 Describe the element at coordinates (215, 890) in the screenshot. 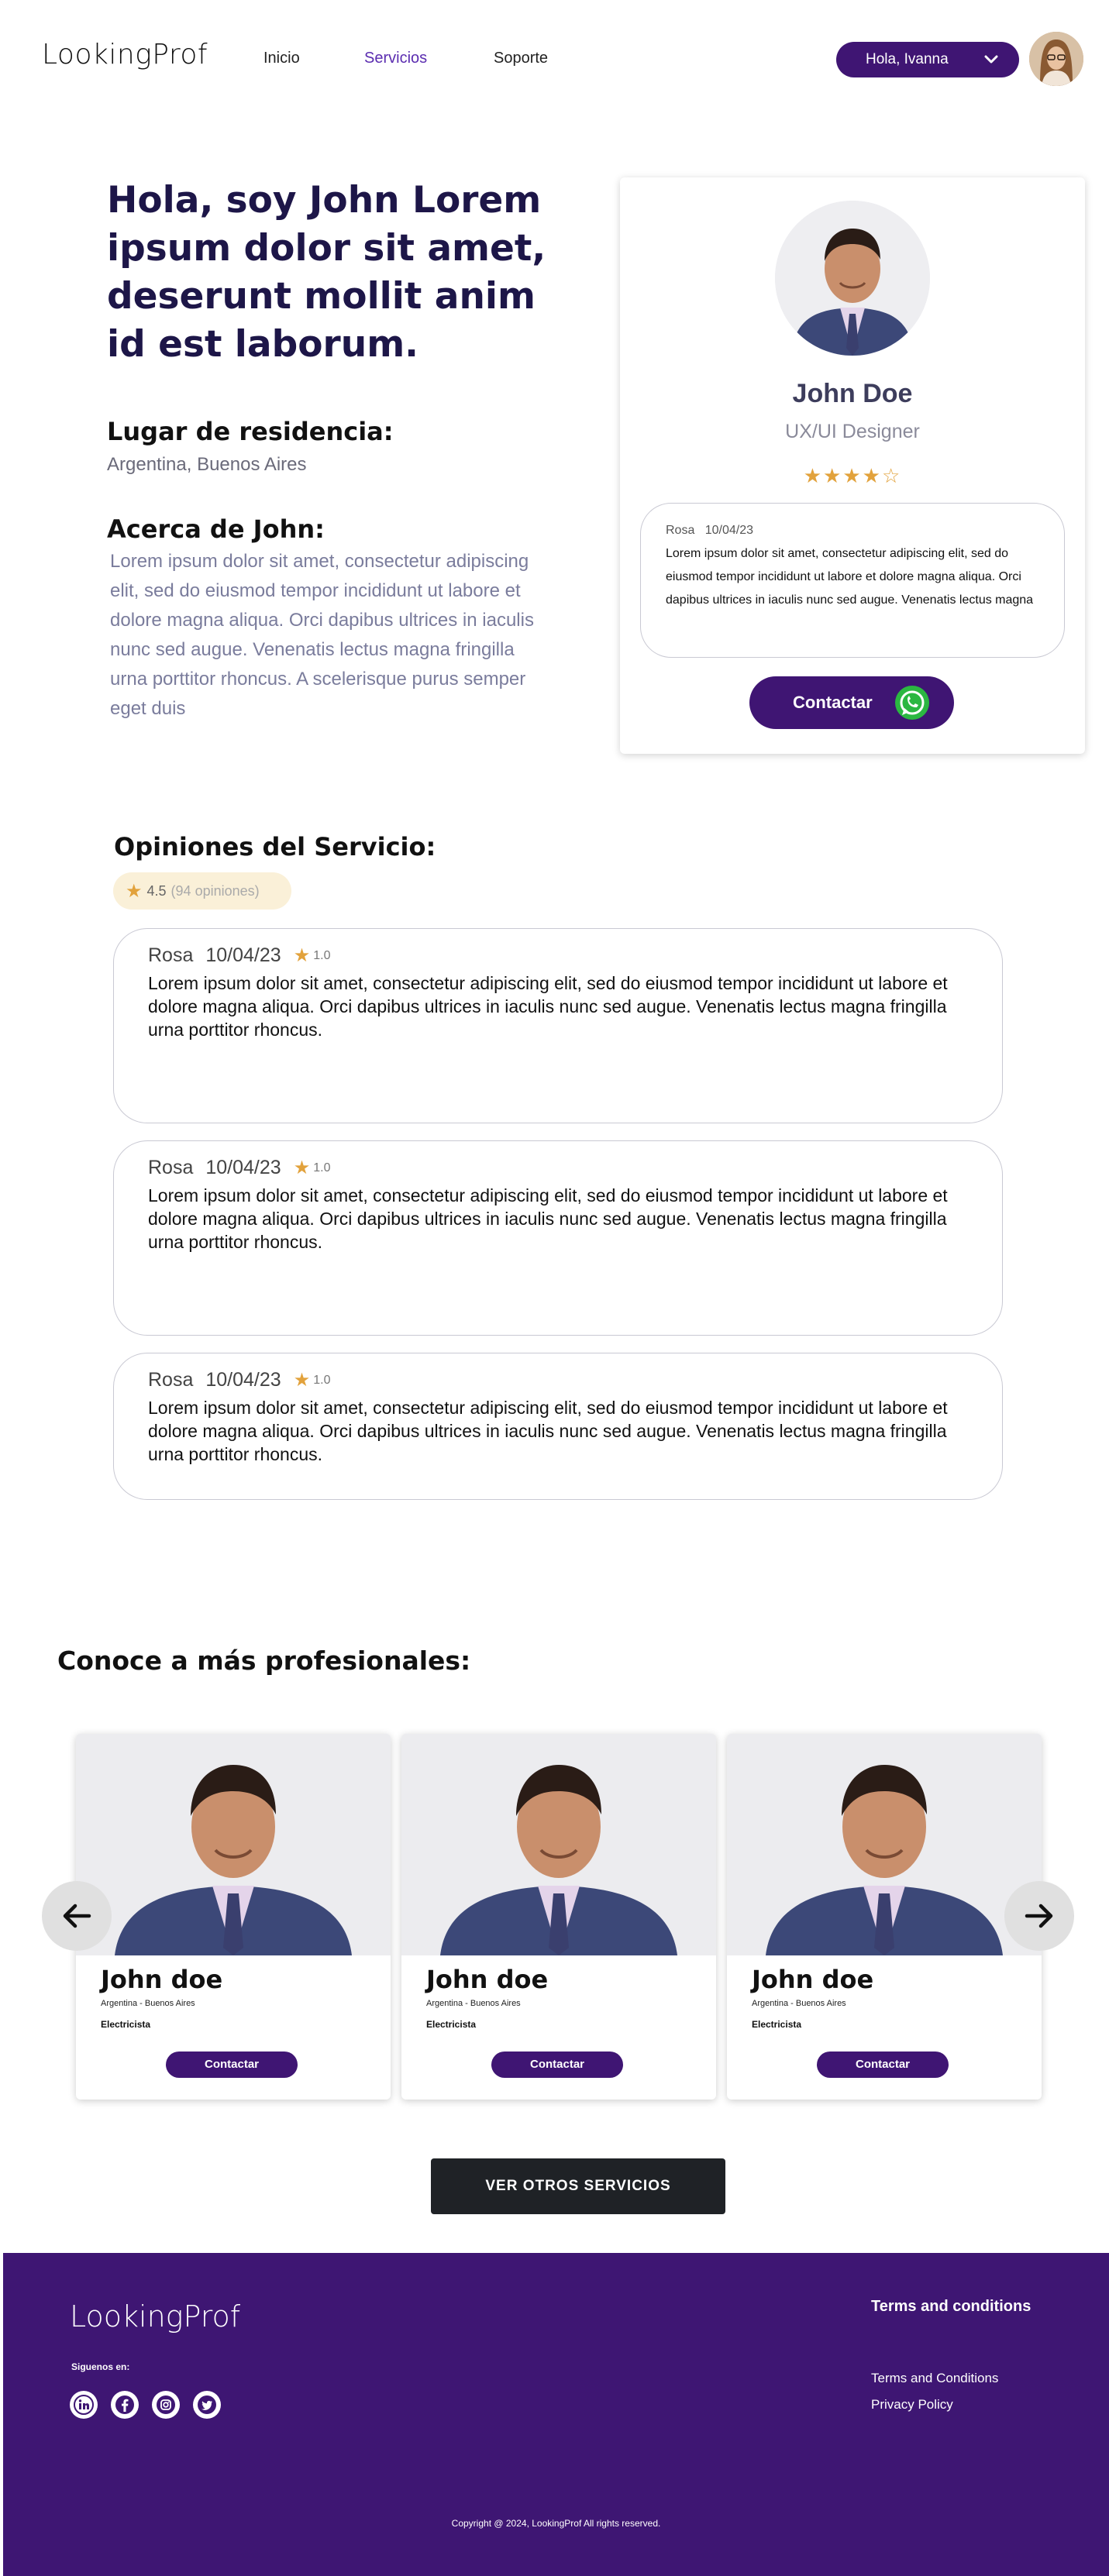

I see `rating-count: (94 opiniones)` at that location.